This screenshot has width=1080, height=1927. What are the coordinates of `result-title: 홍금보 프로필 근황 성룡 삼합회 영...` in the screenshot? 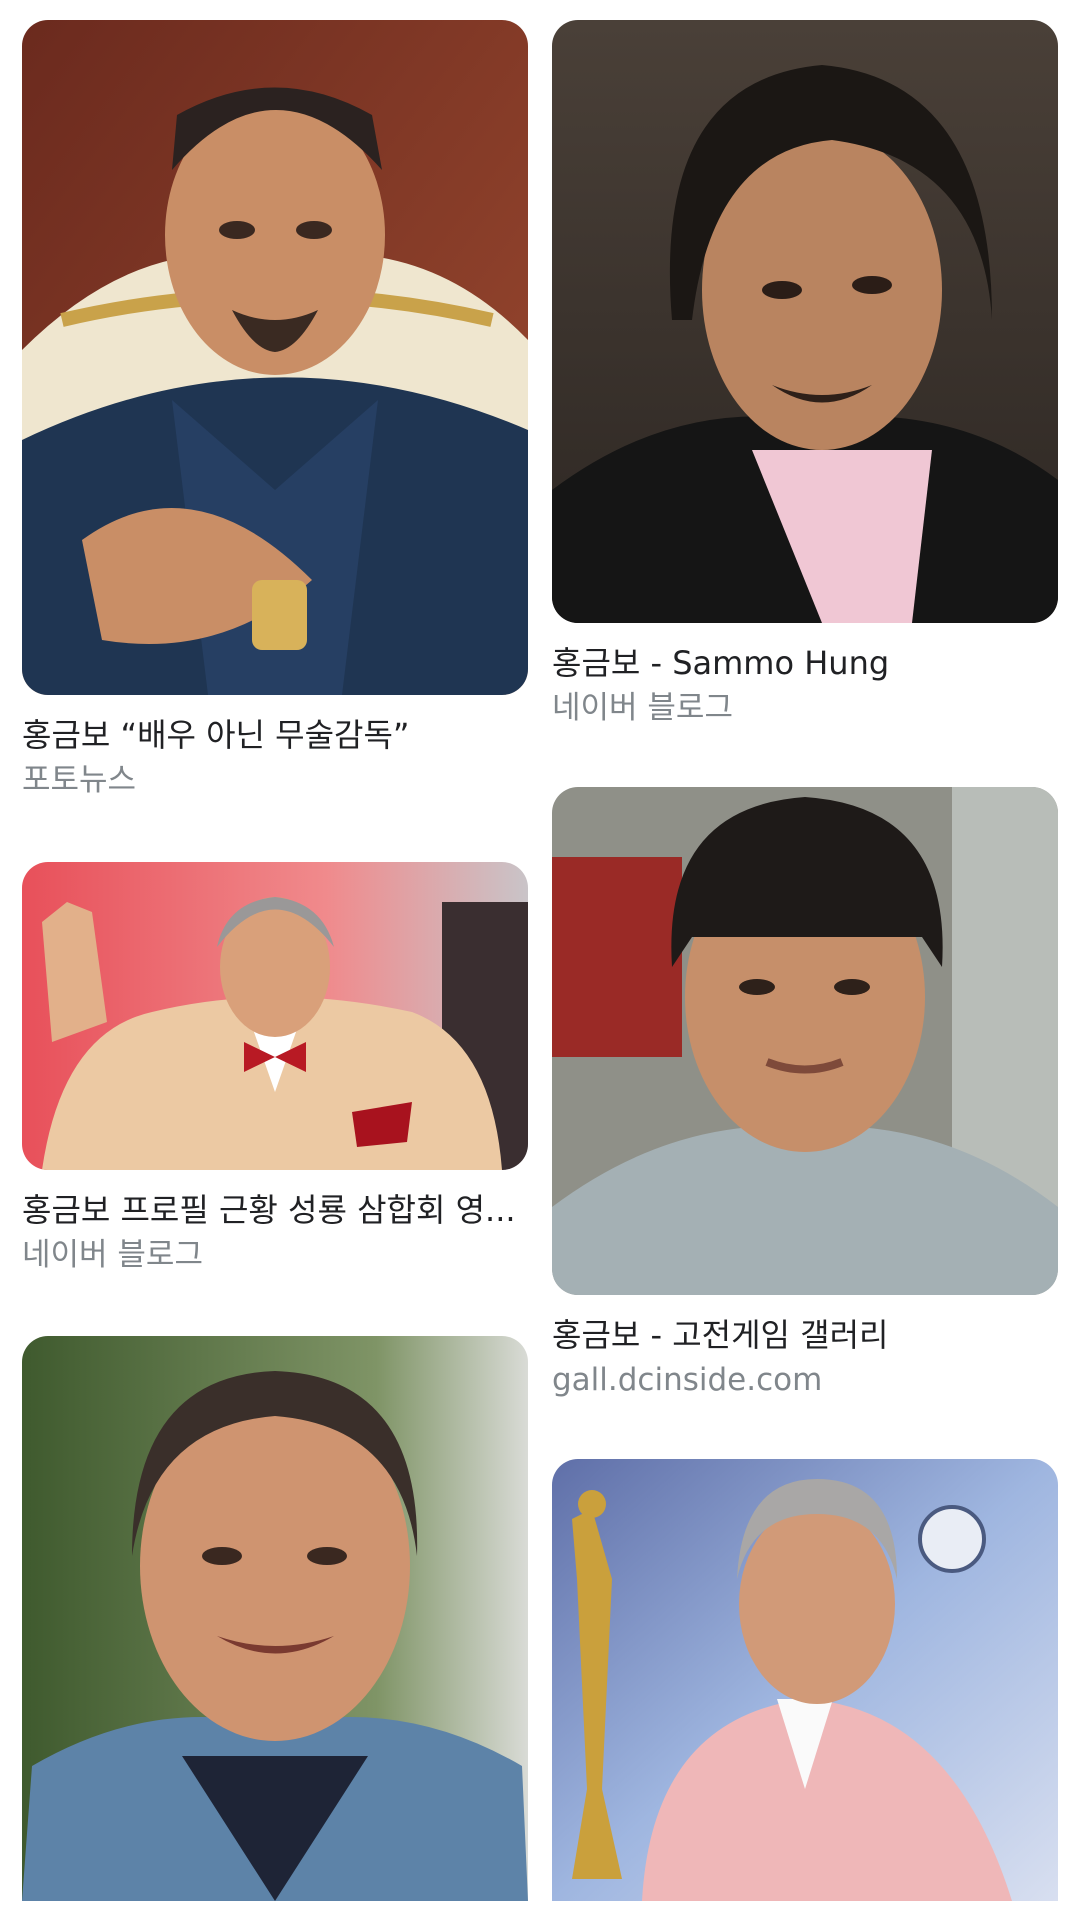 It's located at (275, 1210).